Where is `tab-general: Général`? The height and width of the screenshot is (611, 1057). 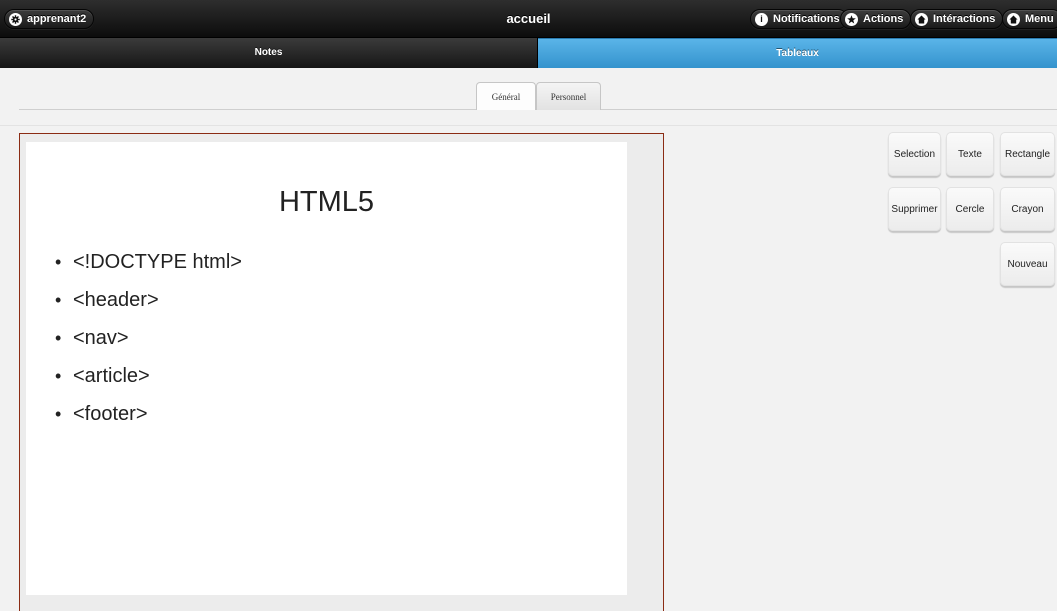
tab-general: Général is located at coordinates (506, 96).